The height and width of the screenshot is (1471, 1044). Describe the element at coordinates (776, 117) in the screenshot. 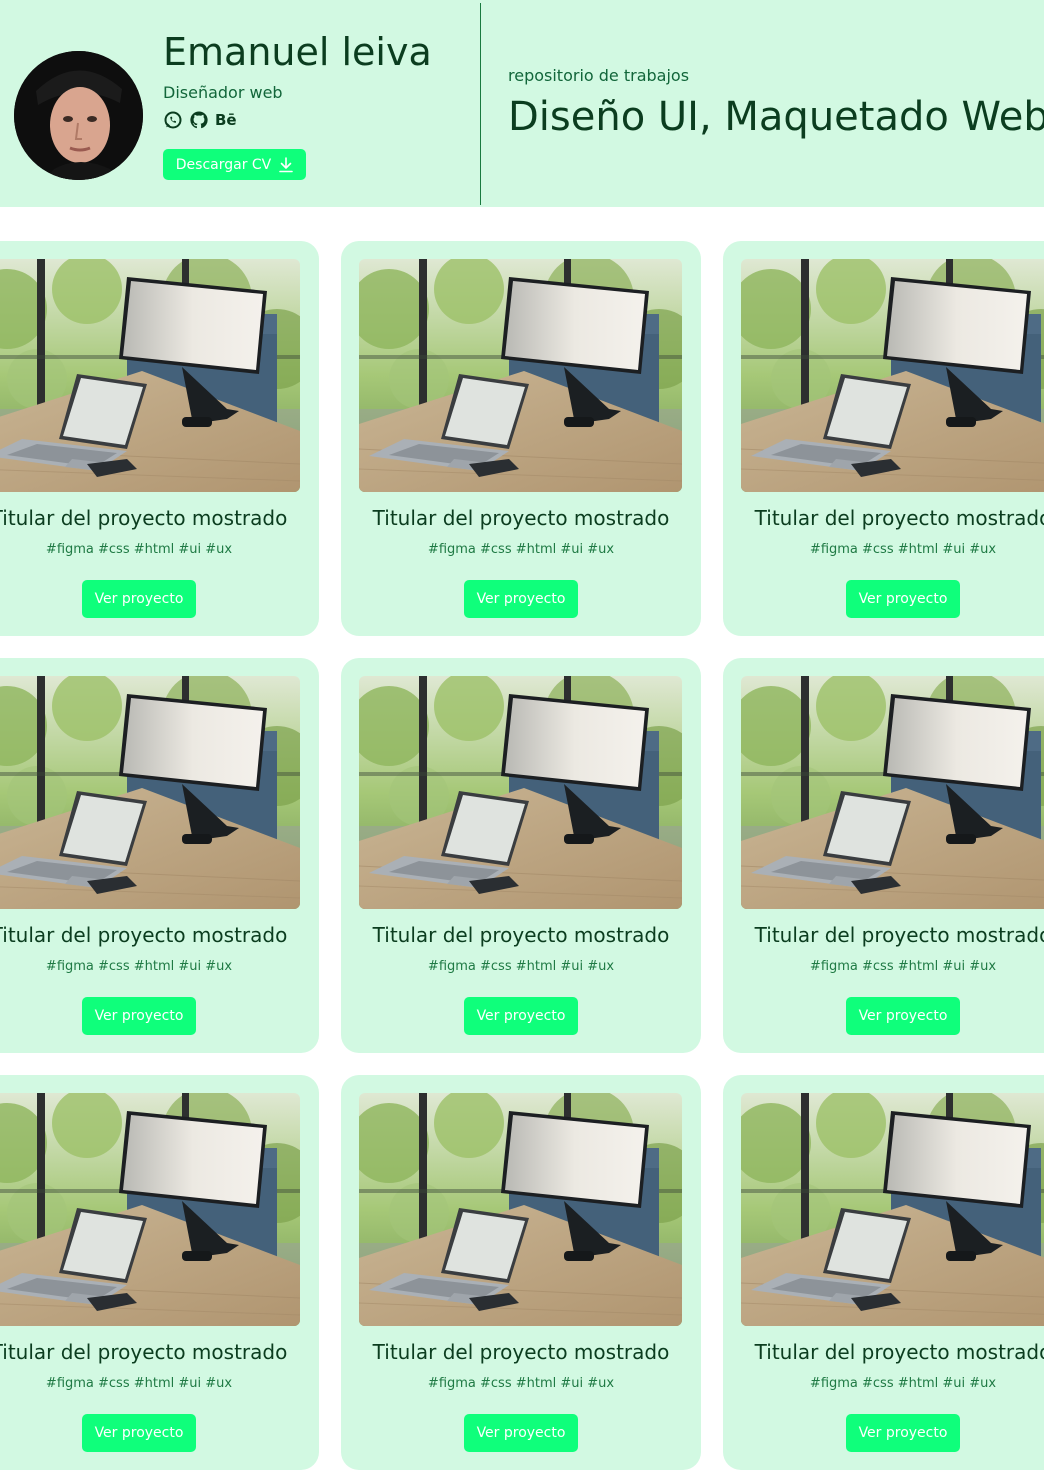

I see `page-headline: Diseño UI, Maquetado Web` at that location.